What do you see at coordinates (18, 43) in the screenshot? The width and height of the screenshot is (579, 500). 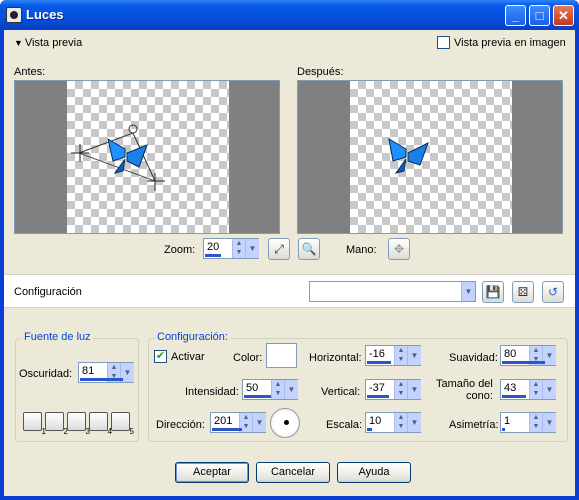 I see `collapse-triangle-icon: ▼` at bounding box center [18, 43].